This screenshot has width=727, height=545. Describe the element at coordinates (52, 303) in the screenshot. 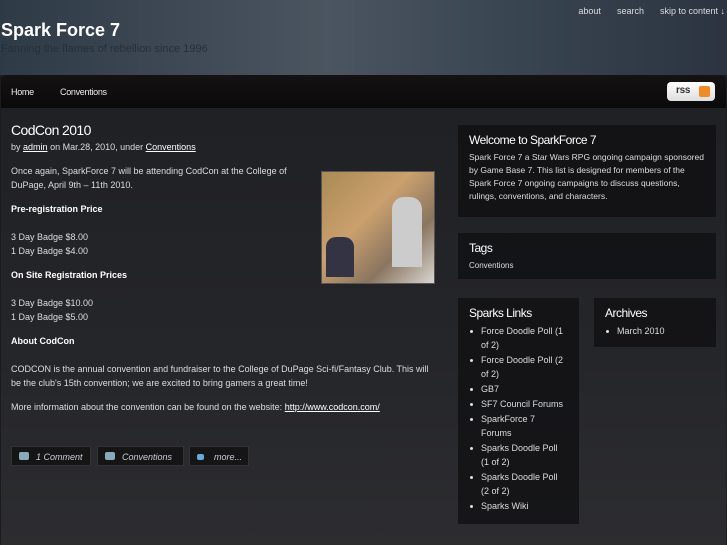

I see `onsite-3day-price: 3 Day Badge $10.00` at that location.